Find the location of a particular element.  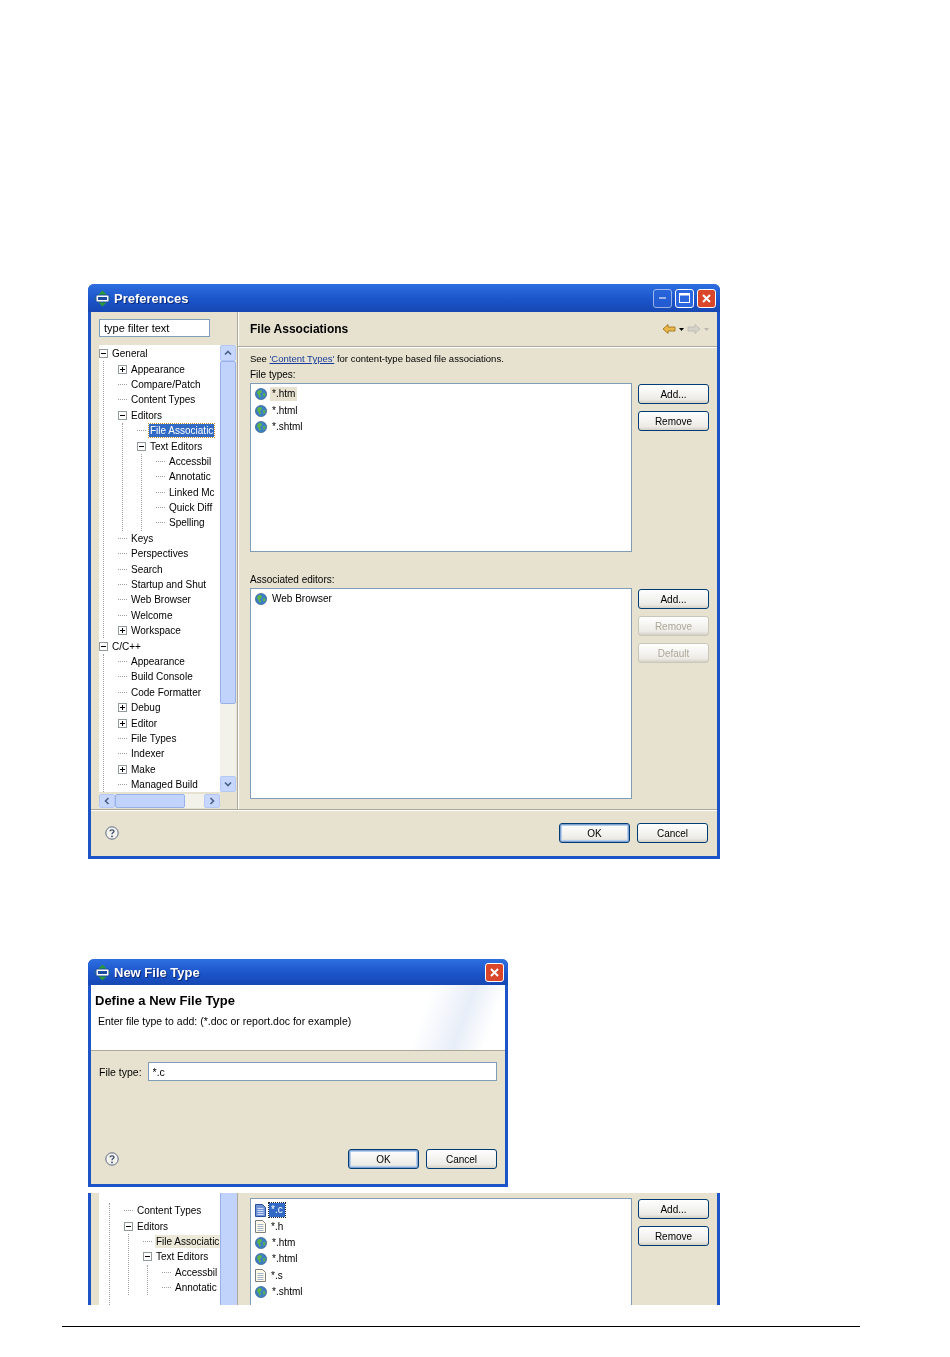

tree-item: Build Console is located at coordinates (162, 677).